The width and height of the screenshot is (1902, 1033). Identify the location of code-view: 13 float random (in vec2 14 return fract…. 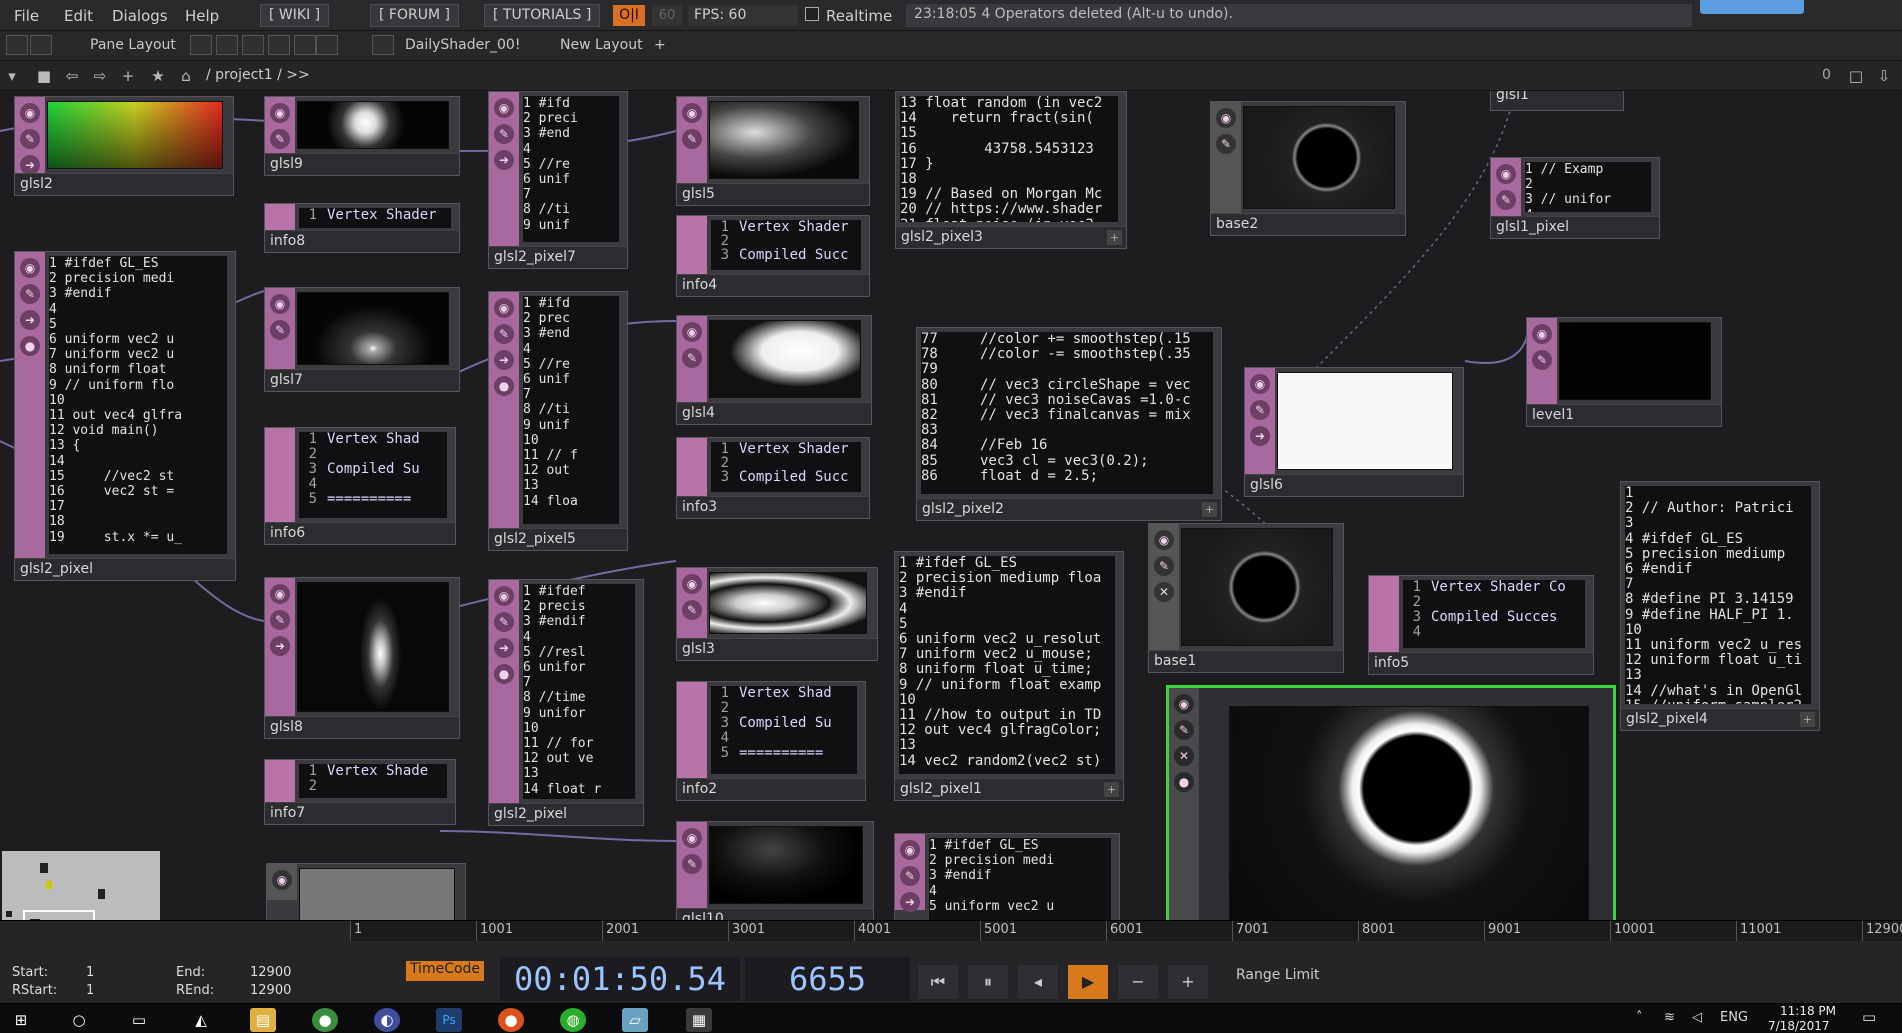
(1009, 159).